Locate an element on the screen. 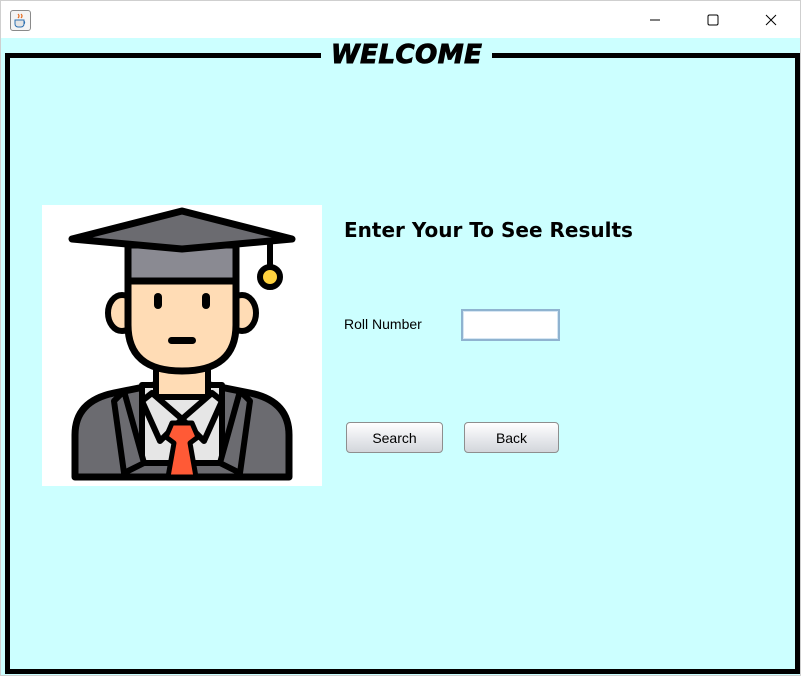 This screenshot has width=801, height=676. search-button: Search is located at coordinates (394, 437).